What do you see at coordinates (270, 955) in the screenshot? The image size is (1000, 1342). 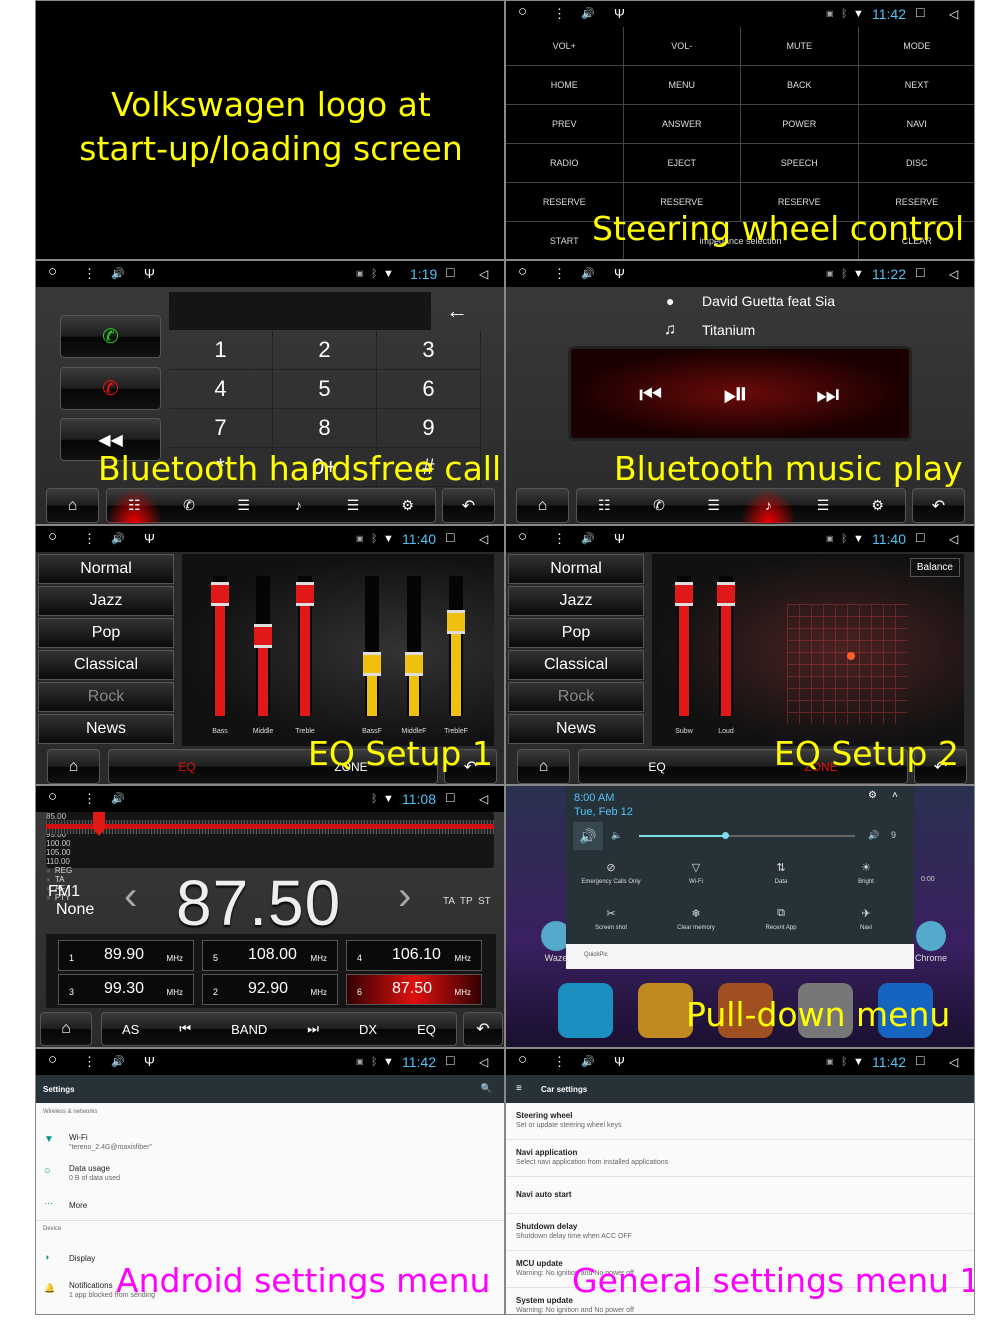 I see `preset-station: 5 108.00 MHz` at bounding box center [270, 955].